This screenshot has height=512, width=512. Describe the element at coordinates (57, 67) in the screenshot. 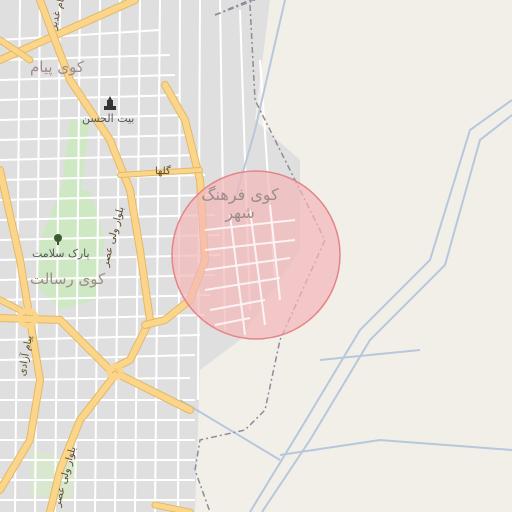

I see `district-label-payam: کوی پیام` at that location.